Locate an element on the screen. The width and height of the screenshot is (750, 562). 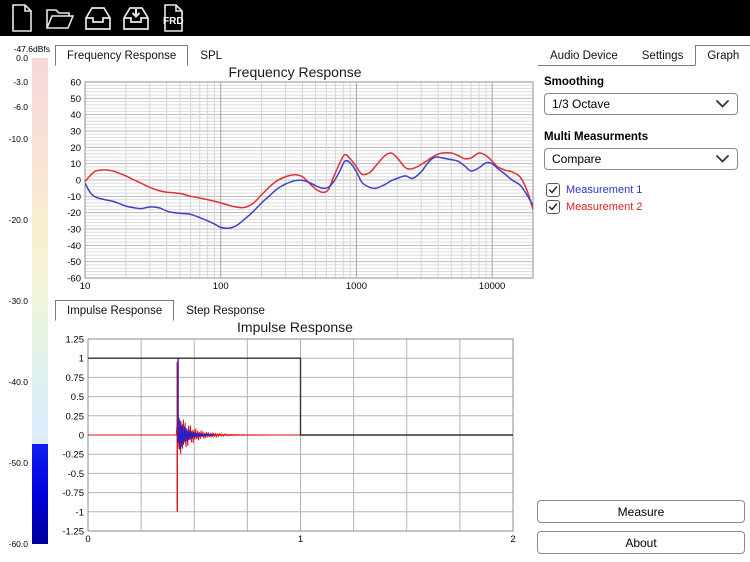
tab-label: SPL is located at coordinates (211, 56).